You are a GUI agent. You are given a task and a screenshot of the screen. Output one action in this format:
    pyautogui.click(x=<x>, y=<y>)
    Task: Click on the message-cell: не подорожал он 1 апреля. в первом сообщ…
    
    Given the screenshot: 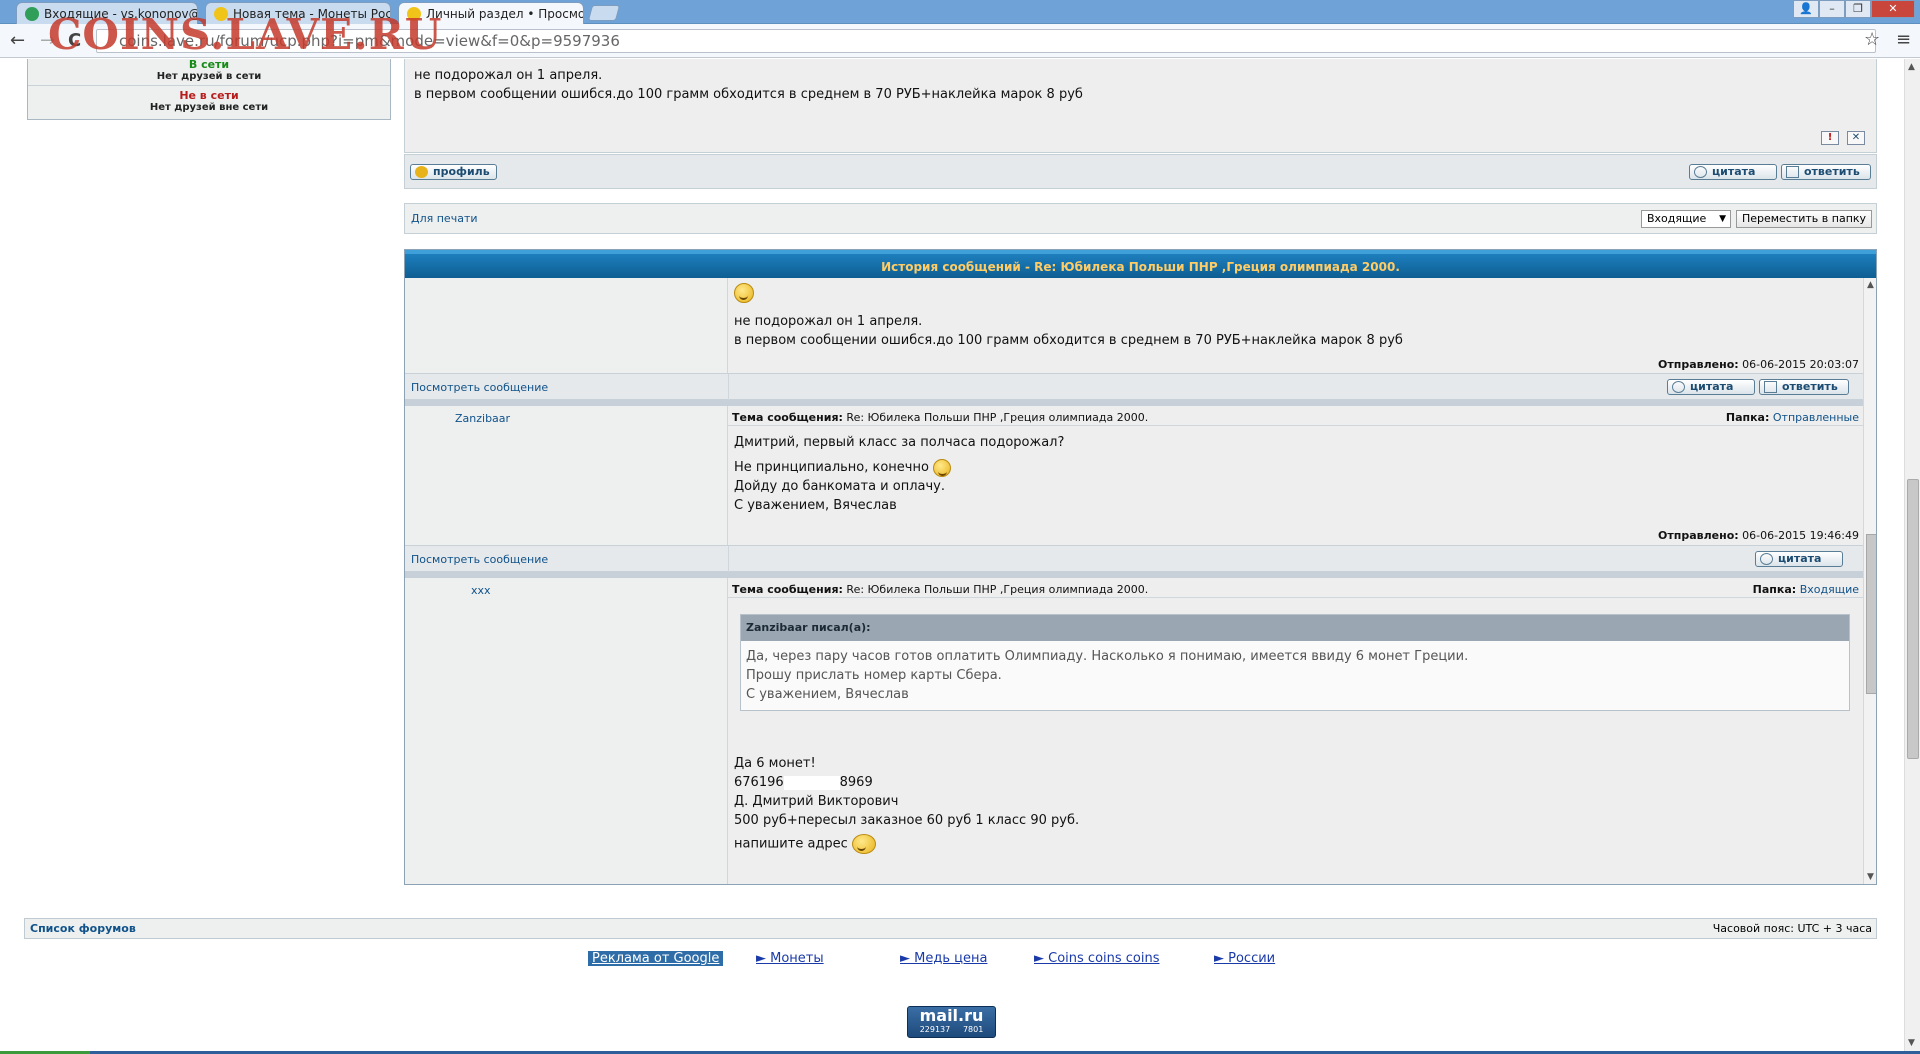 What is the action you would take?
    pyautogui.click(x=1295, y=325)
    